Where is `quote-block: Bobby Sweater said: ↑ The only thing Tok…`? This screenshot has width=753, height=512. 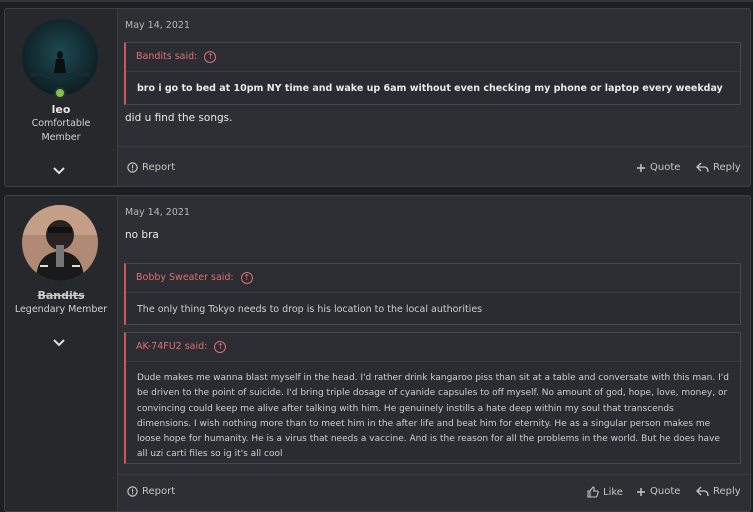 quote-block: Bobby Sweater said: ↑ The only thing Tok… is located at coordinates (432, 294).